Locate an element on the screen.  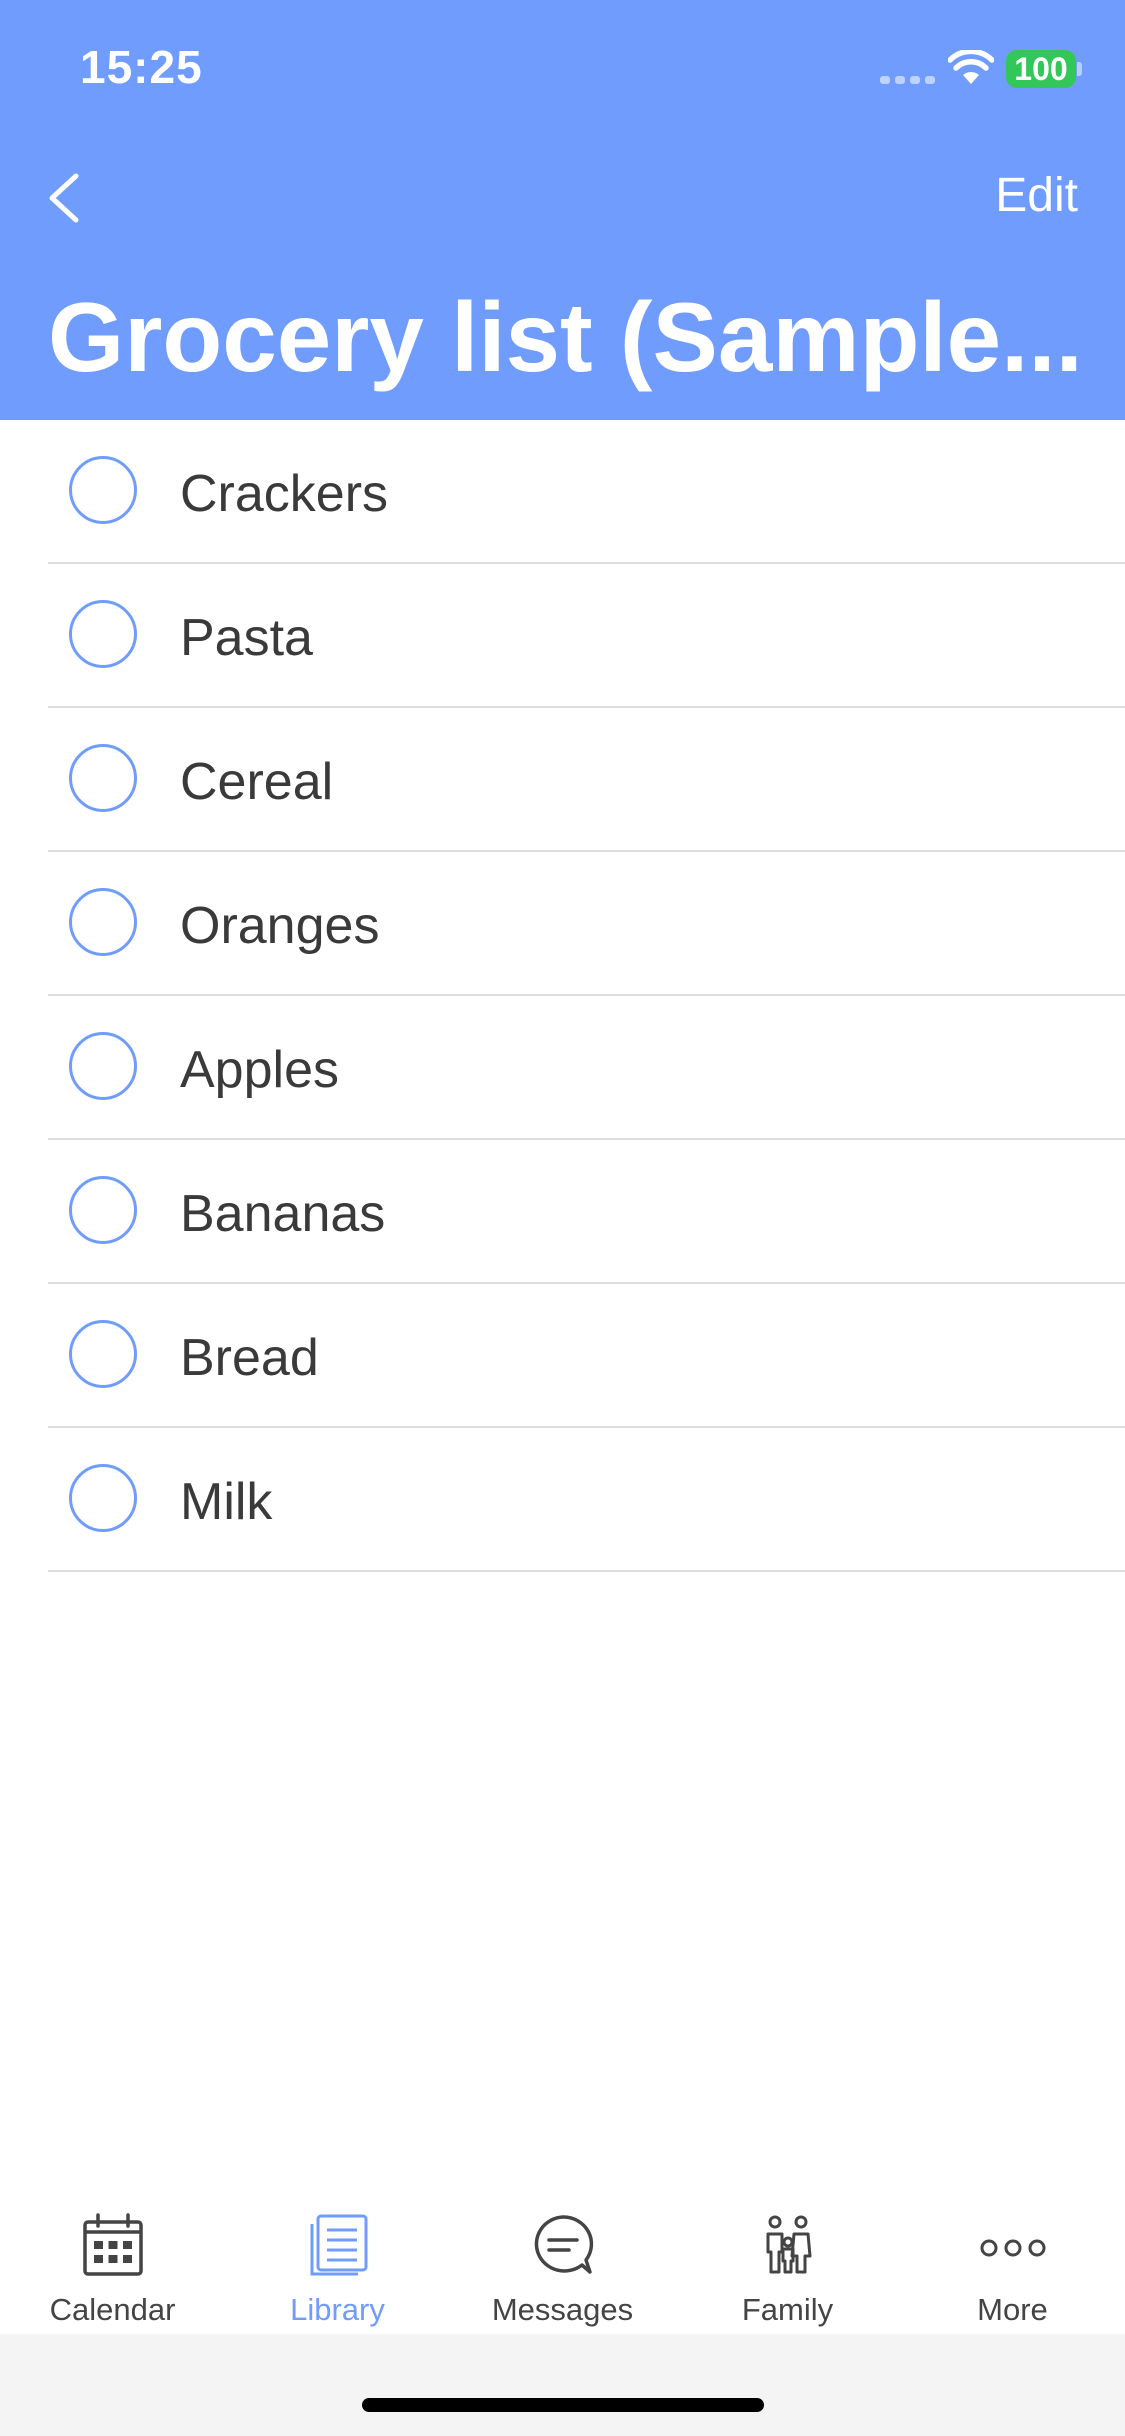
item-label: Milk is located at coordinates (226, 1502).